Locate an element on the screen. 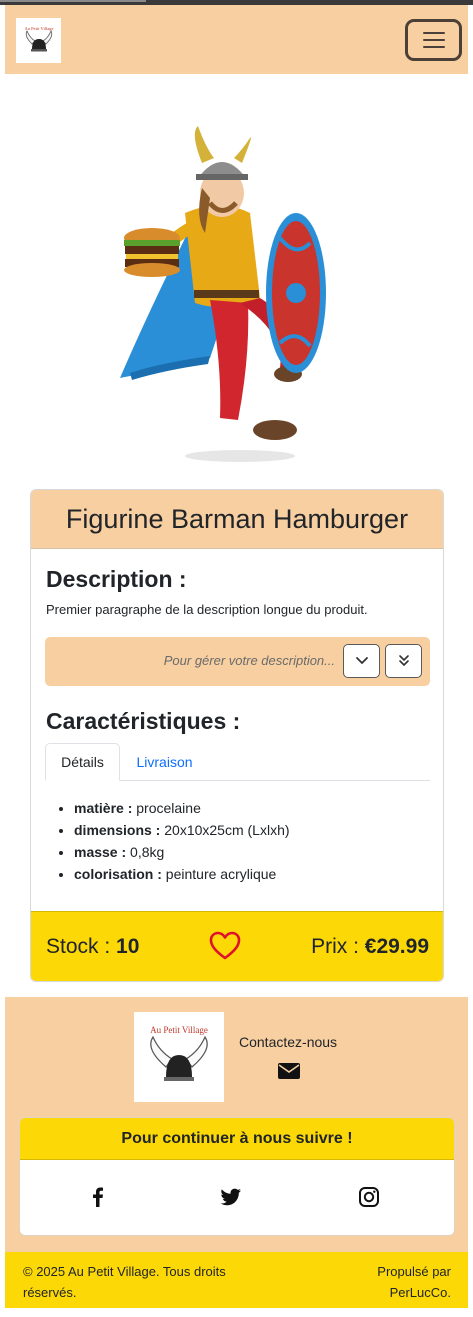 Image resolution: width=473 pixels, height=1317 pixels. expand-description-button is located at coordinates (361, 661).